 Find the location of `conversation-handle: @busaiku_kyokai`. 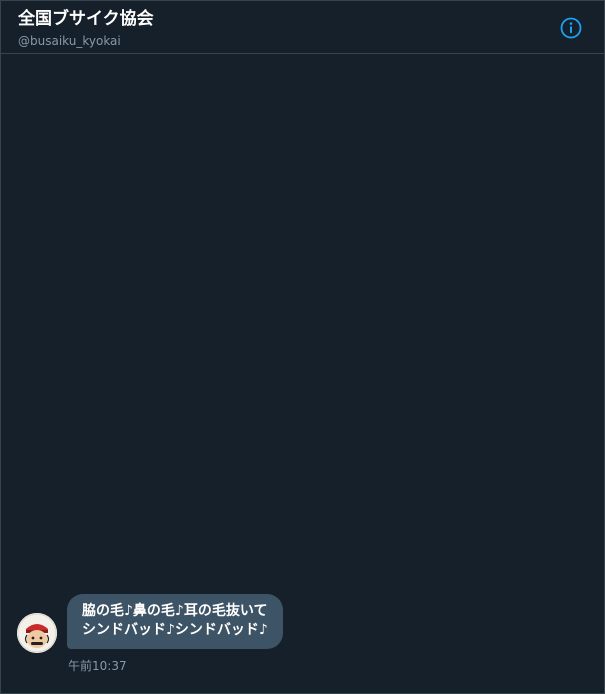

conversation-handle: @busaiku_kyokai is located at coordinates (69, 41).